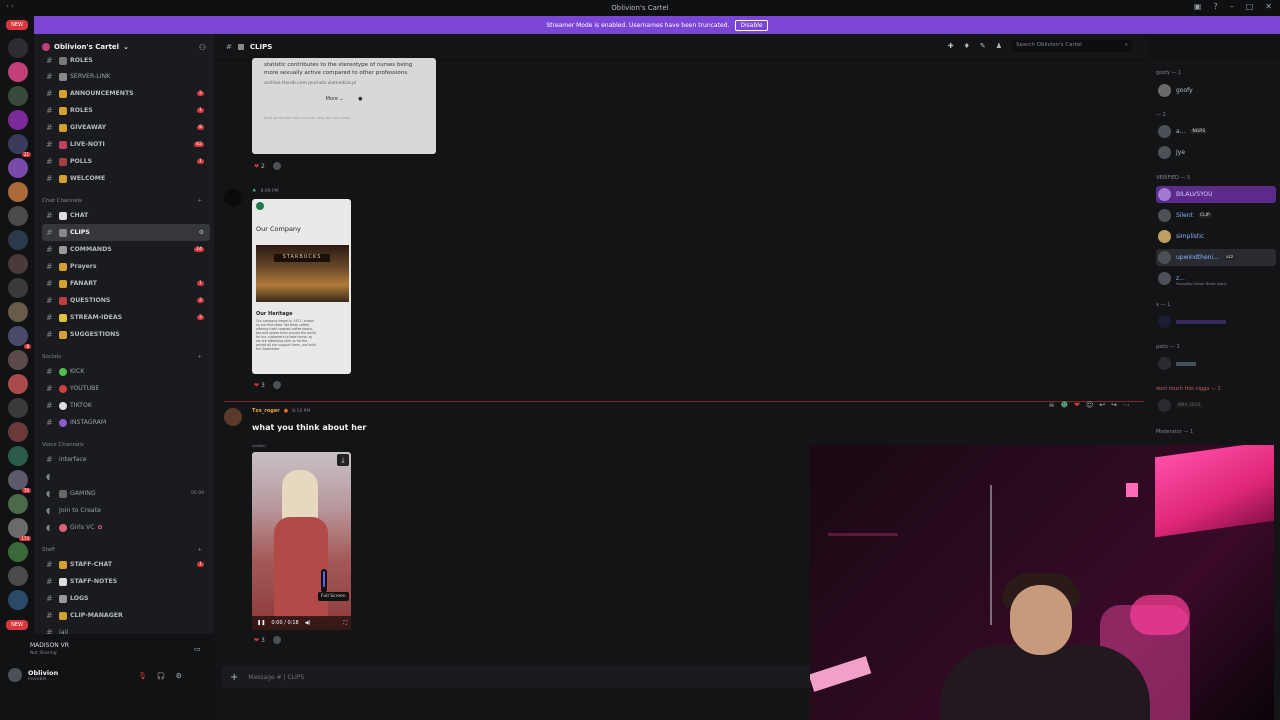 The height and width of the screenshot is (720, 1280). What do you see at coordinates (161, 676) in the screenshot?
I see `deafen-icon: 🎧` at bounding box center [161, 676].